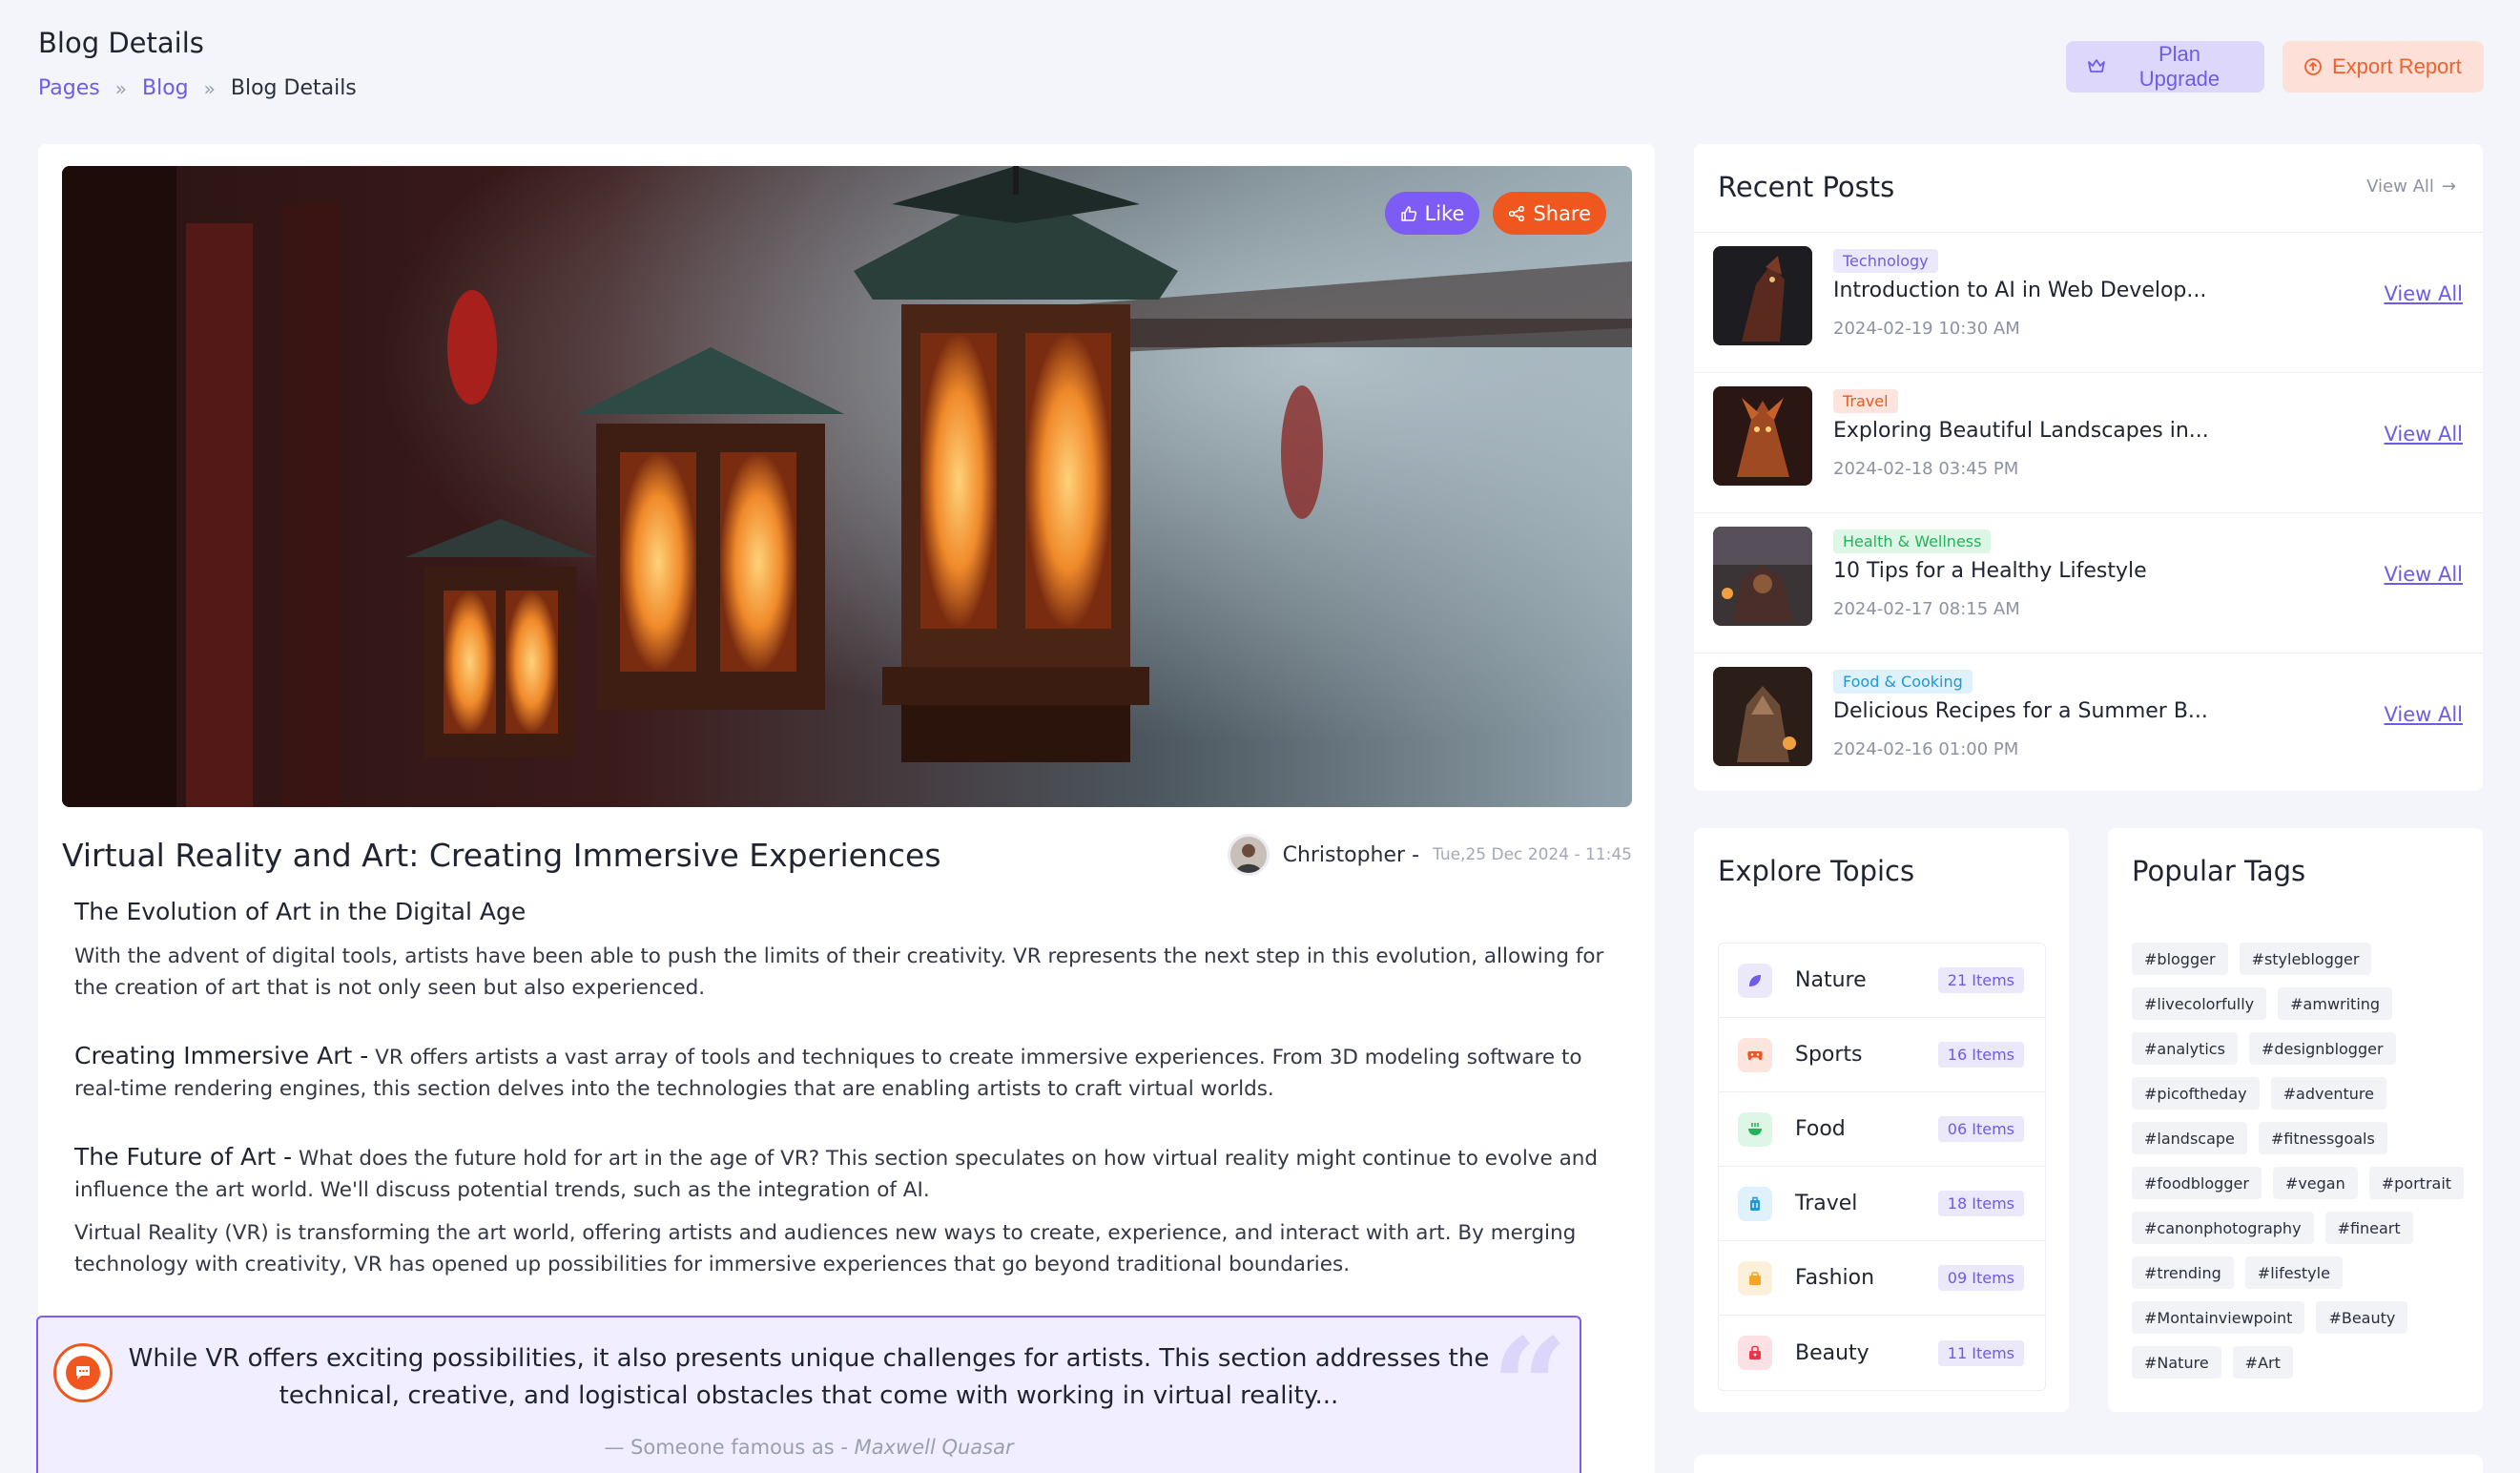 The height and width of the screenshot is (1473, 2520). What do you see at coordinates (1885, 261) in the screenshot?
I see `recent-post-badge: Technology` at bounding box center [1885, 261].